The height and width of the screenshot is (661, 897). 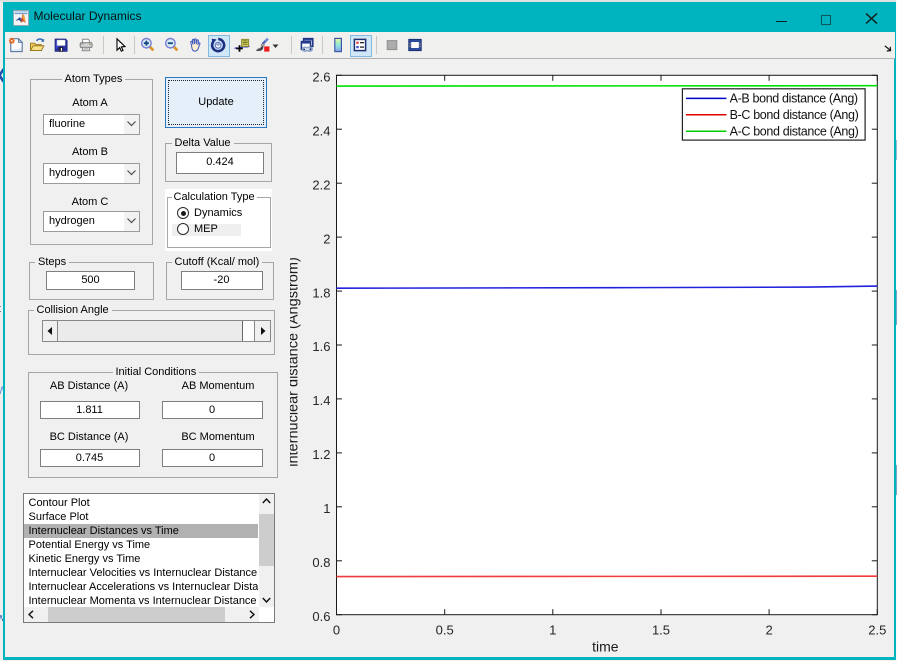 What do you see at coordinates (296, 362) in the screenshot?
I see `svg-text:internuclear distance (Angstro: internuclear distance (Angstrom)` at bounding box center [296, 362].